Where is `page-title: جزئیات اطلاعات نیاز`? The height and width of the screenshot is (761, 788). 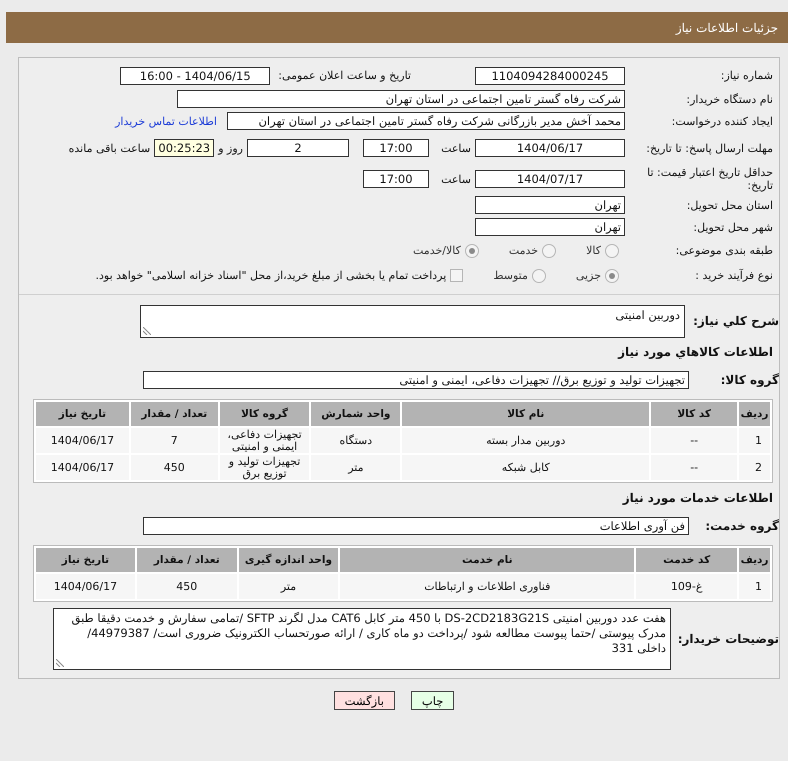
page-title: جزئیات اطلاعات نیاز is located at coordinates (727, 27).